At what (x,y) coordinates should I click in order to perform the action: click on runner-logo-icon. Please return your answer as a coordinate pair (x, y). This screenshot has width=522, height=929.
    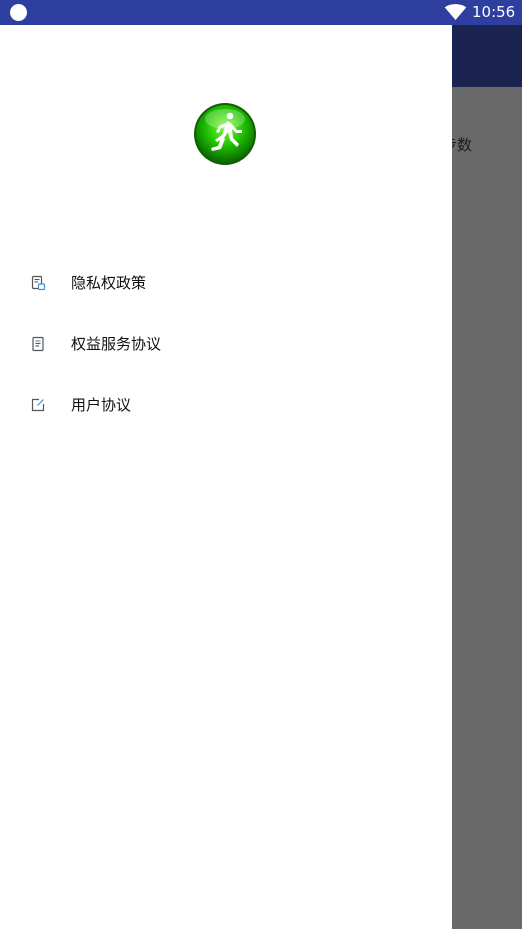
    Looking at the image, I should click on (225, 134).